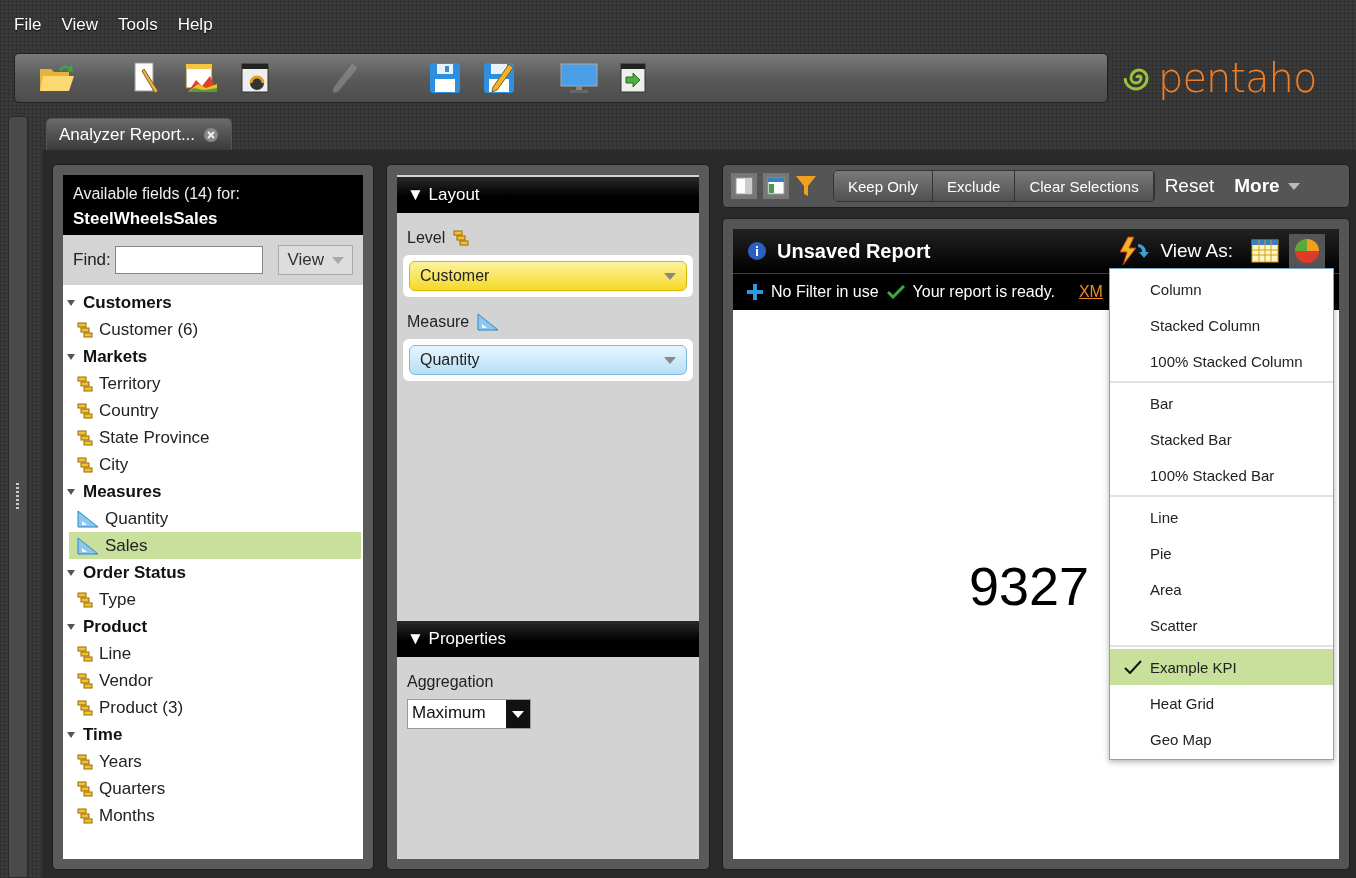 The image size is (1356, 878). What do you see at coordinates (1221, 361) in the screenshot?
I see `menu-option: 100% Stacked Column` at bounding box center [1221, 361].